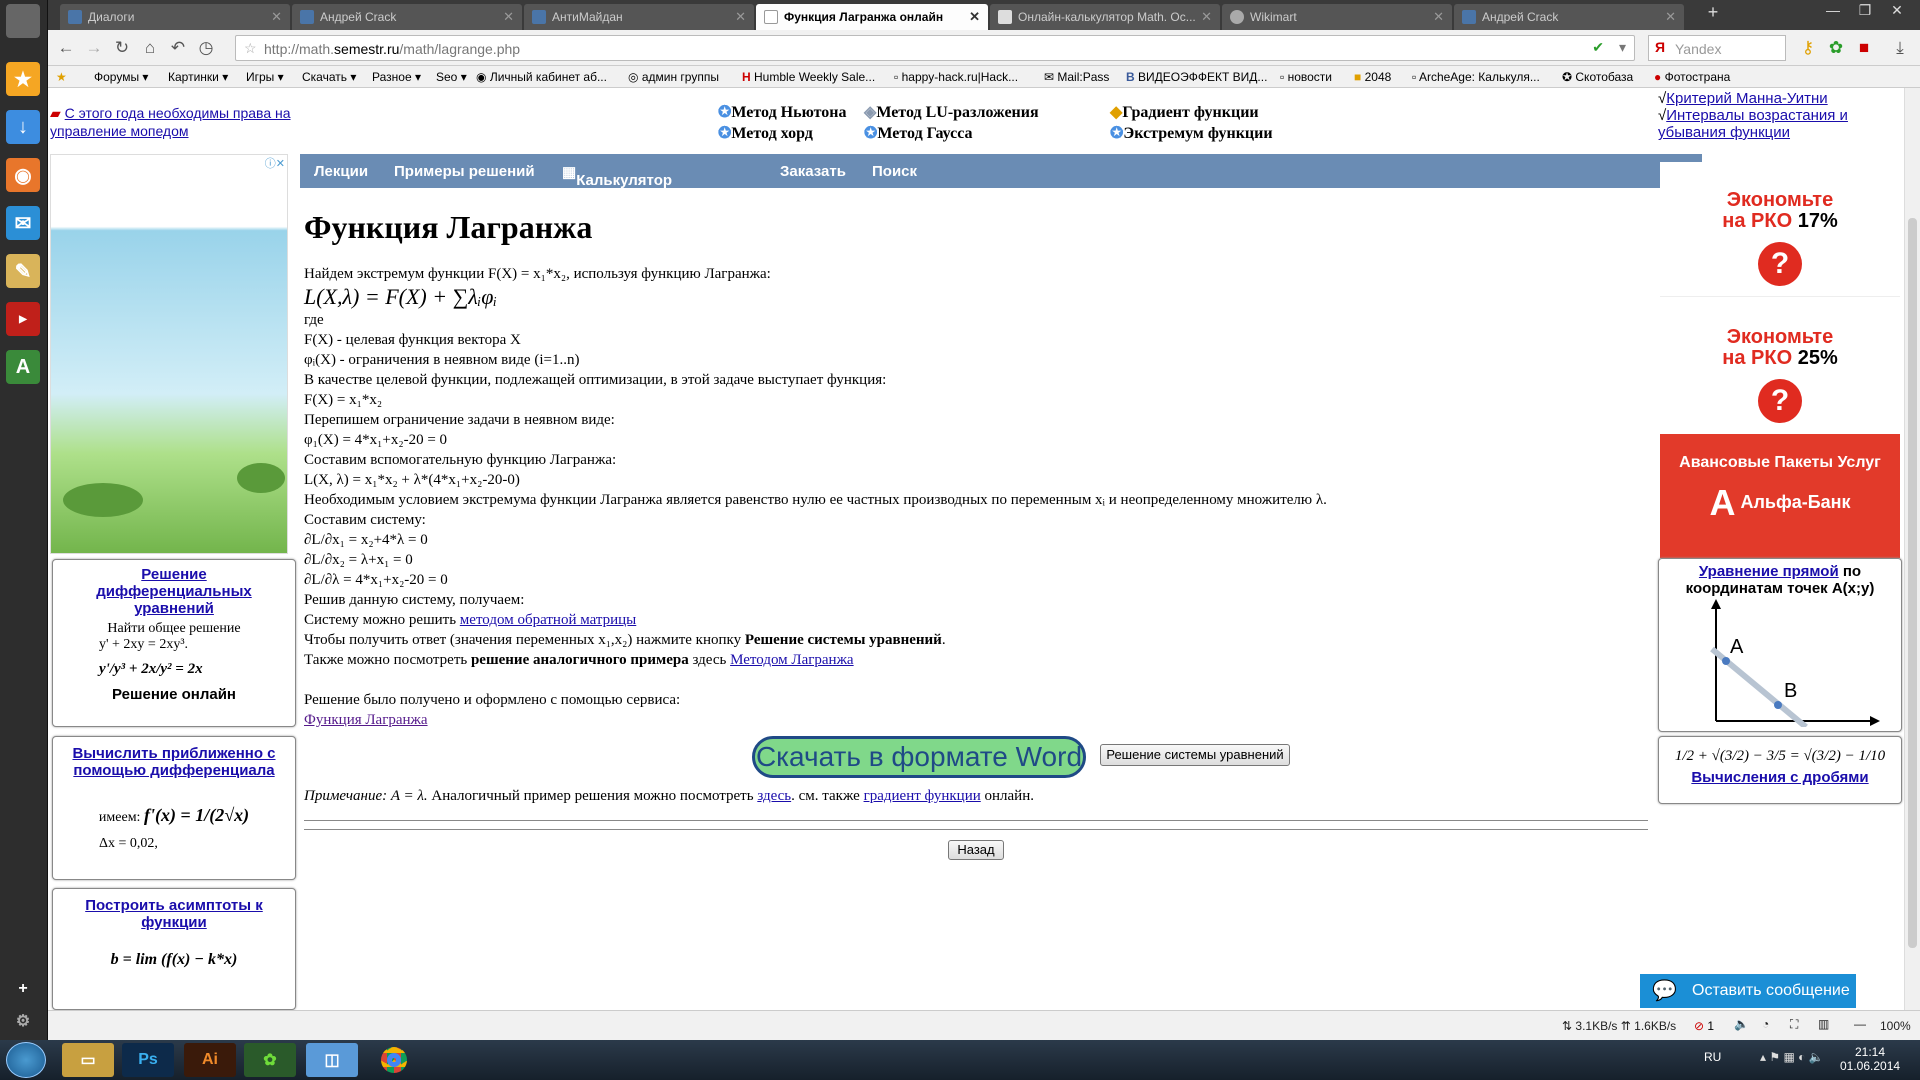 This screenshot has width=1920, height=1080. What do you see at coordinates (1865, 13) in the screenshot?
I see `maximize-icon: ❐` at bounding box center [1865, 13].